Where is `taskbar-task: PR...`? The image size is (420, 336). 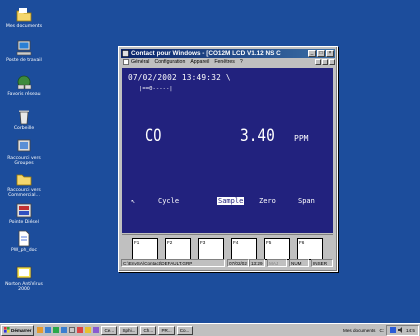 taskbar-task: PR... is located at coordinates (166, 330).